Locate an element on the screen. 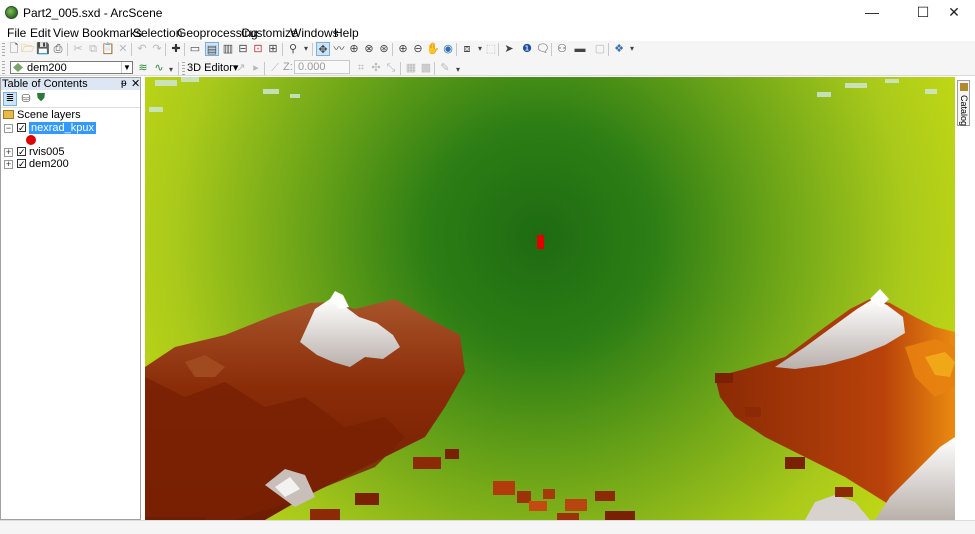 The width and height of the screenshot is (975, 534). toc-layer-row: − ✓ nexrad_kpux is located at coordinates (68, 128).